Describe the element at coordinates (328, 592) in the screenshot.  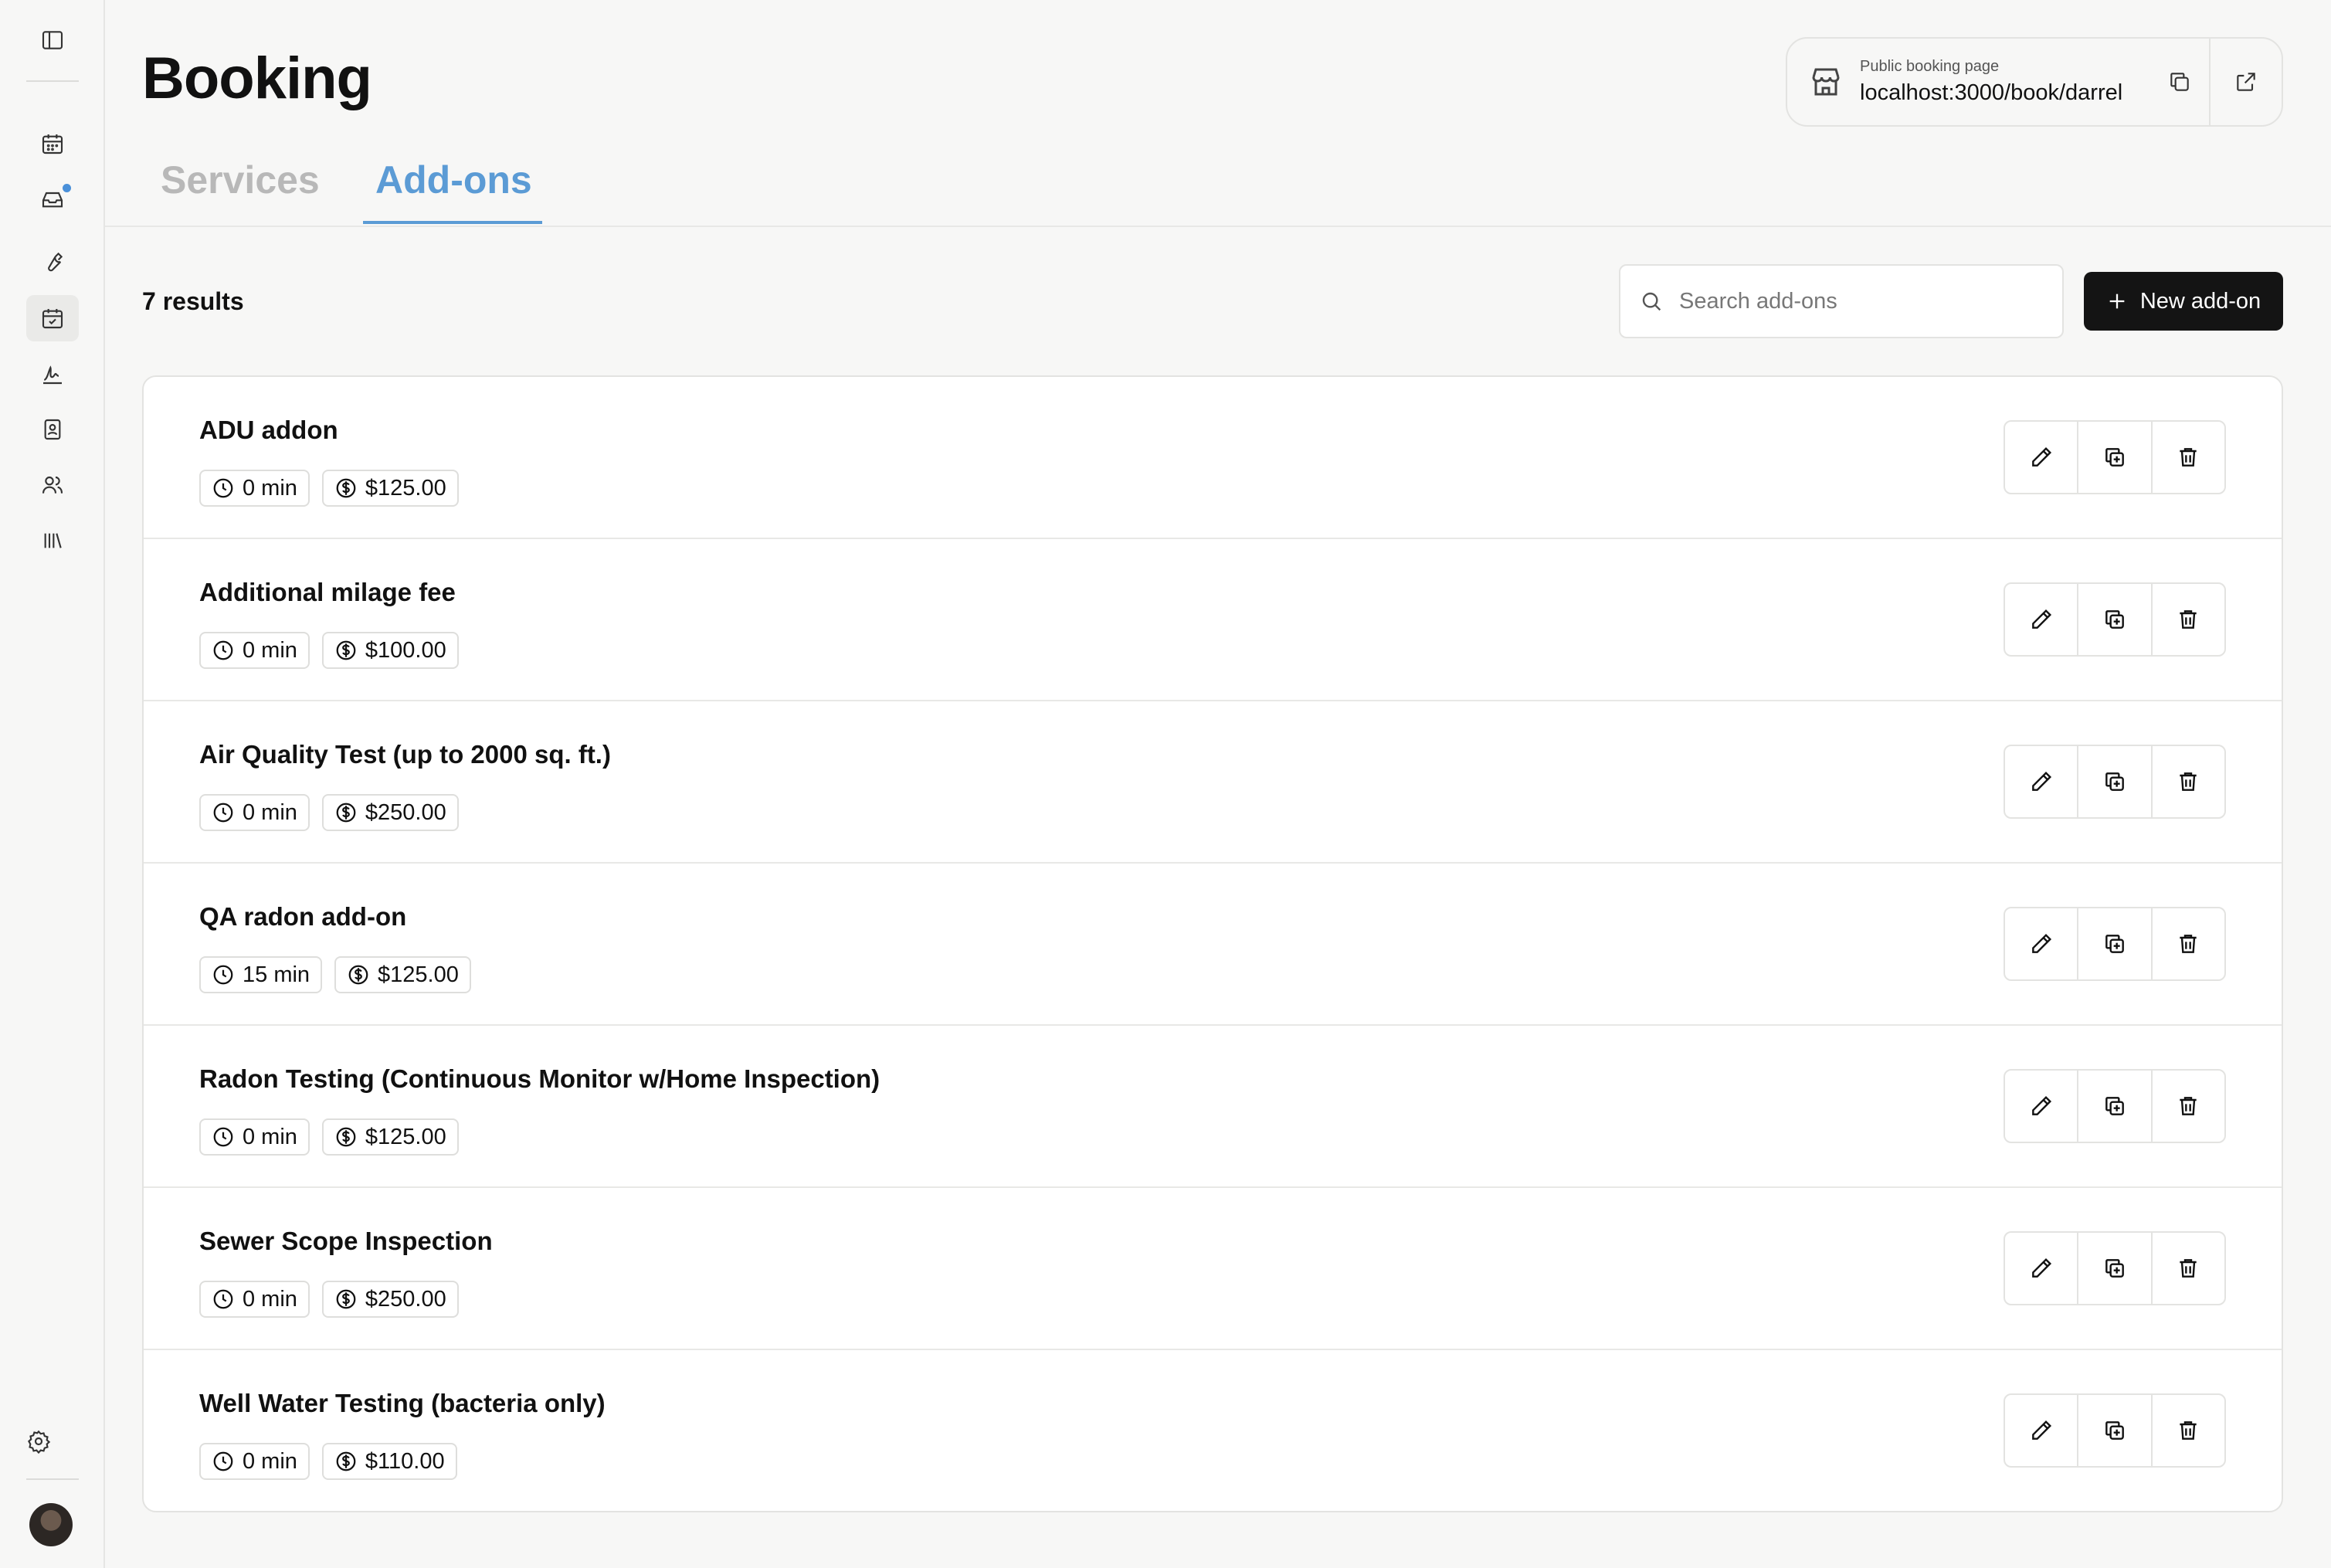
I see `add-on-name: Additional milage fee` at that location.